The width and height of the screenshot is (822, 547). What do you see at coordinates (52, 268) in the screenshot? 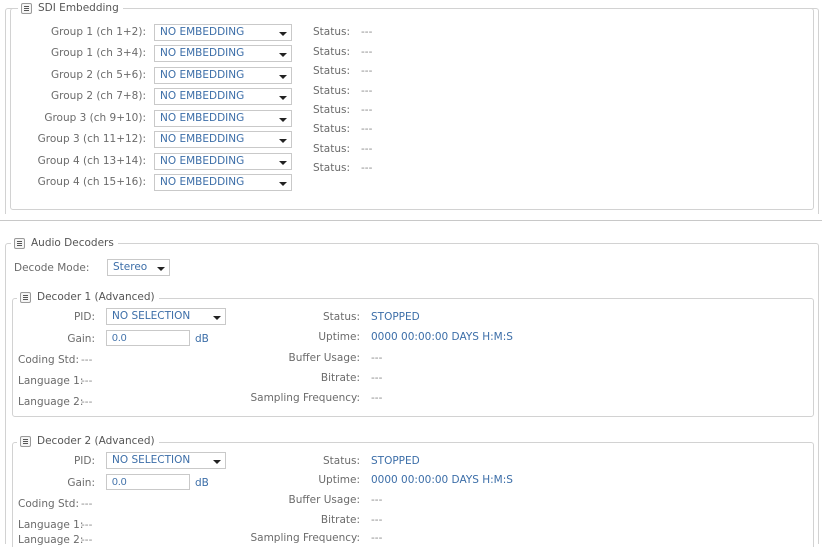
I see `decode-mode-label: Decode Mode:` at bounding box center [52, 268].